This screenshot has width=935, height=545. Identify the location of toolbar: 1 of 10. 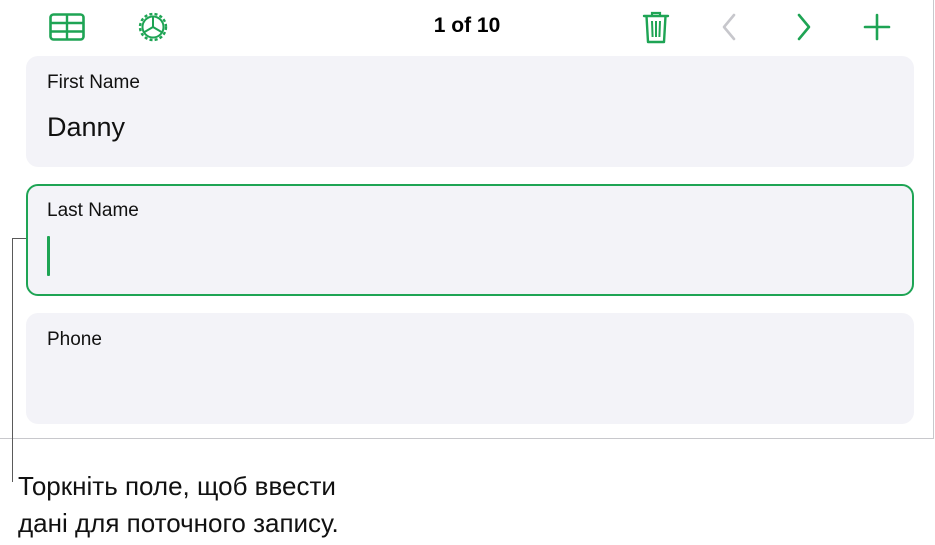
(467, 26).